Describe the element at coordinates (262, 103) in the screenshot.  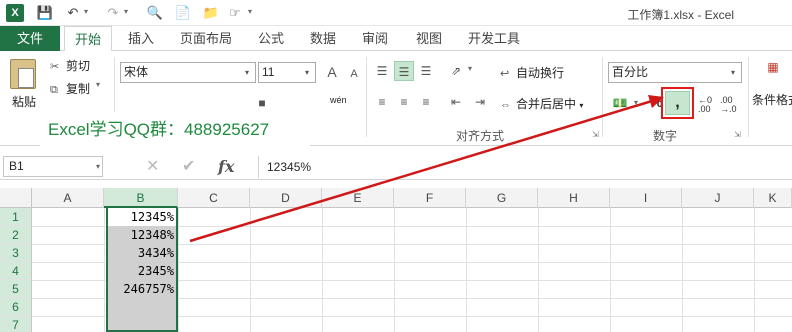
I see `fill-color-icon: ■` at that location.